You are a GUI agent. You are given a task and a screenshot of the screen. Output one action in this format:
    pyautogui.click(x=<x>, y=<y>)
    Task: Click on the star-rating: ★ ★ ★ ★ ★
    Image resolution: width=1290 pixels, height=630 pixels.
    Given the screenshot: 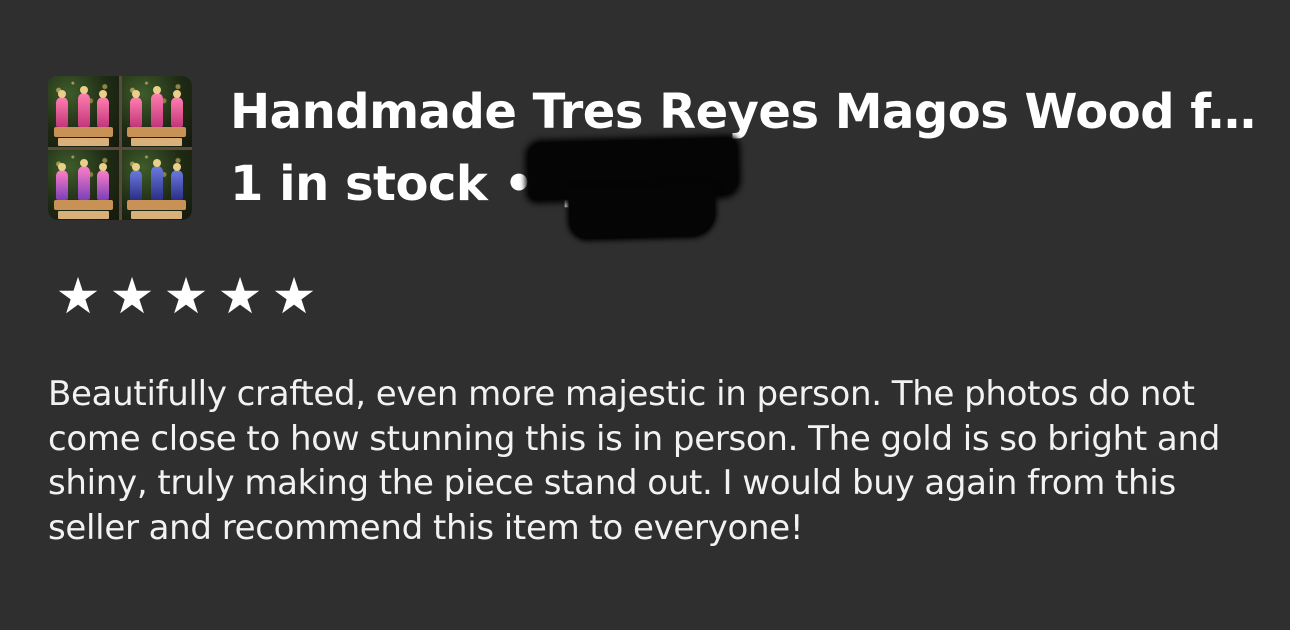 What is the action you would take?
    pyautogui.click(x=186, y=296)
    